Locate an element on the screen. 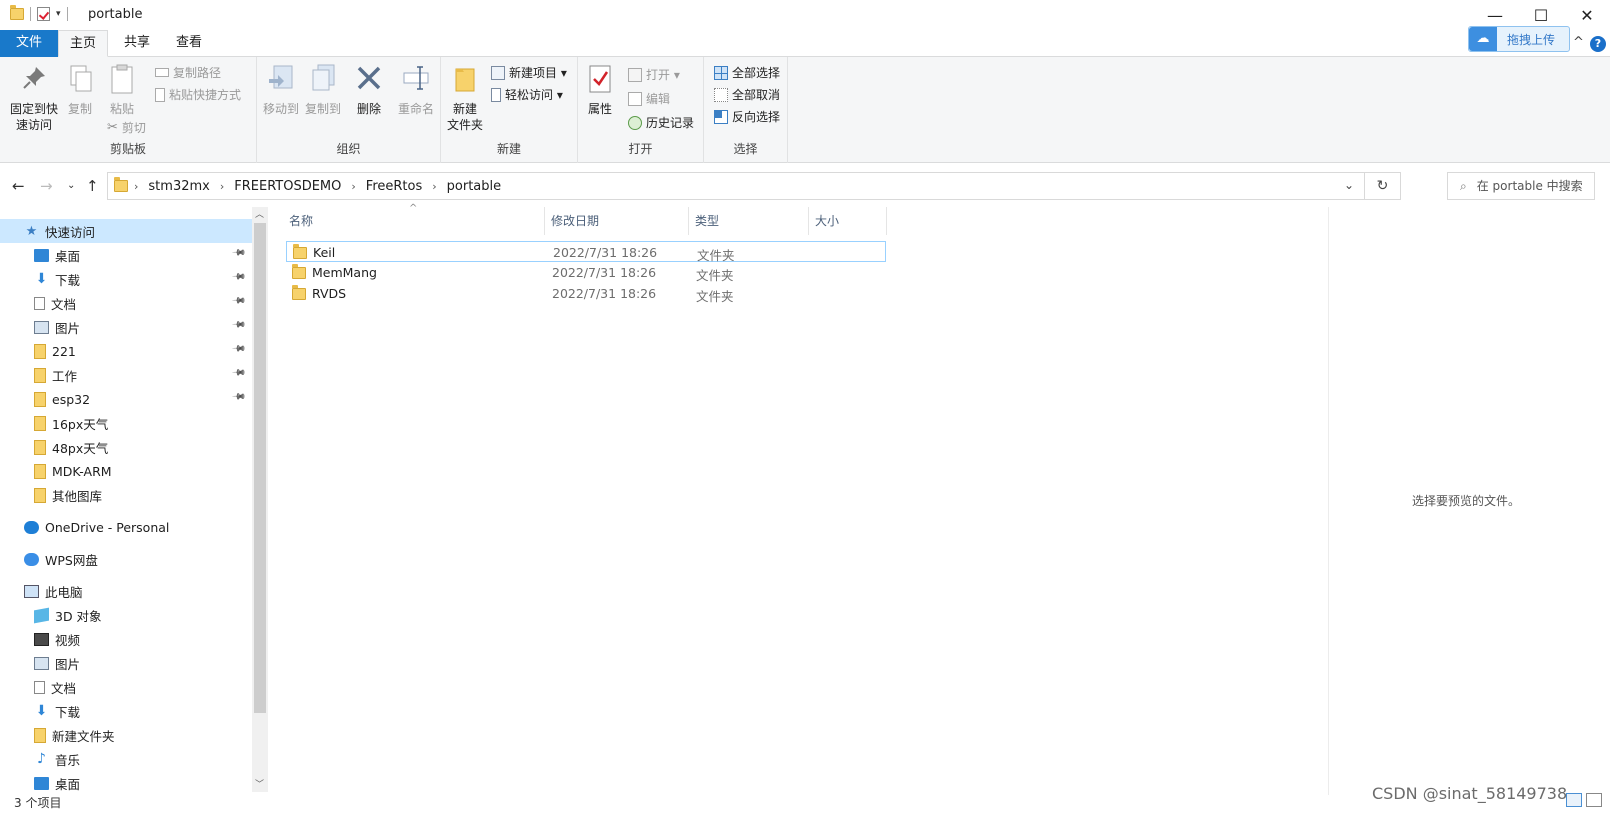  open-button: 打开 ▾ is located at coordinates (654, 74).